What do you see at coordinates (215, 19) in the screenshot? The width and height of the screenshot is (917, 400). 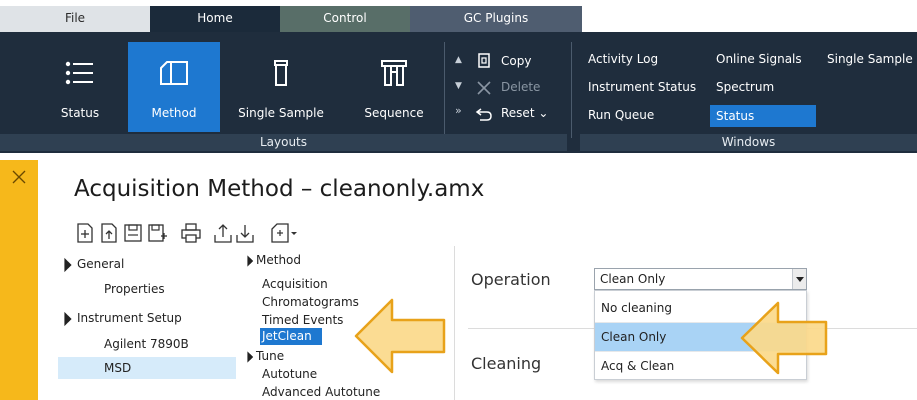 I see `tab-home: Home` at bounding box center [215, 19].